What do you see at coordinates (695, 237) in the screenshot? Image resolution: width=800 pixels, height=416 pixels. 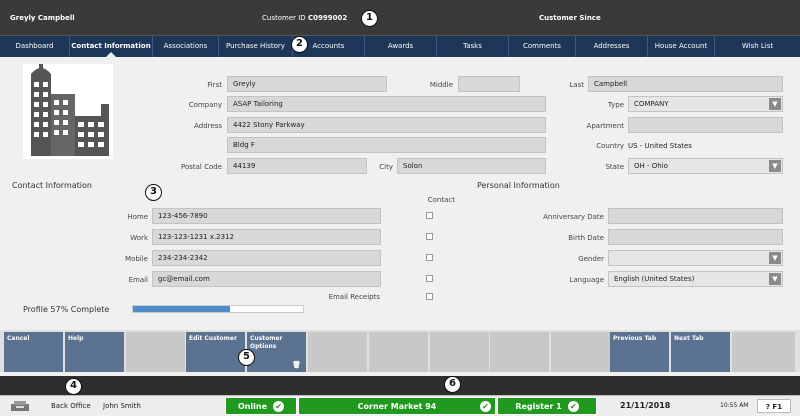 I see `birth-date-field` at bounding box center [695, 237].